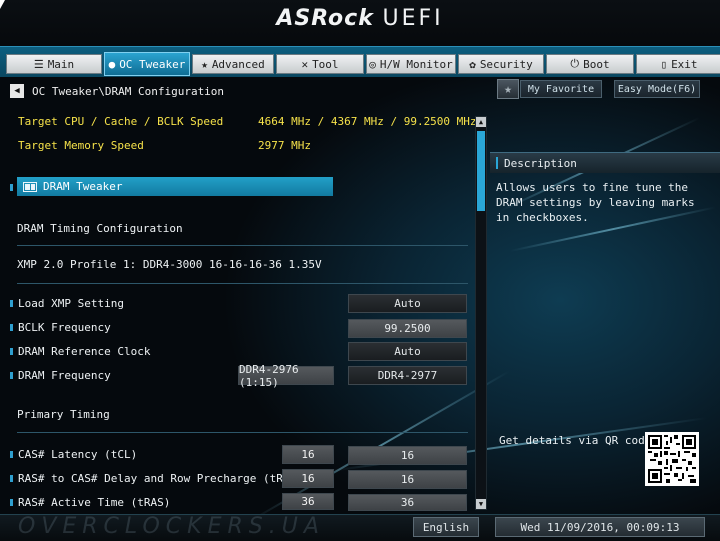 The width and height of the screenshot is (720, 541). Describe the element at coordinates (61, 64) in the screenshot. I see `tab-label: Main` at that location.